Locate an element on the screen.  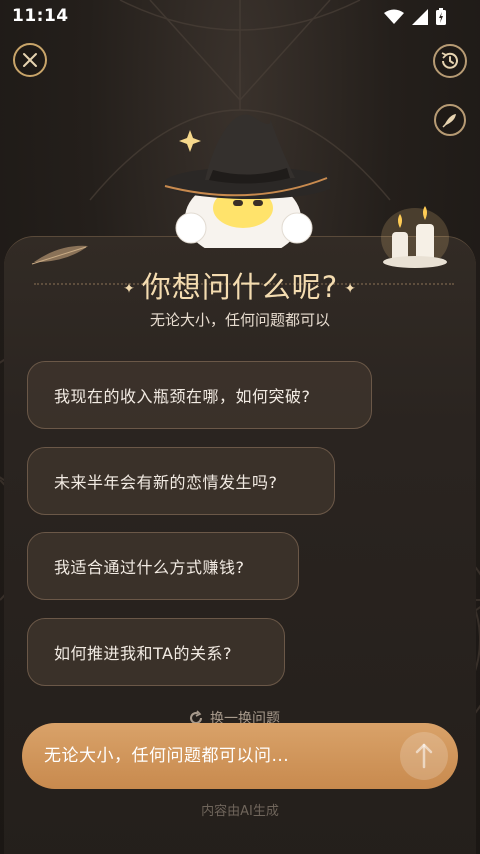
page-title: ✦ 你想问什么呢? ✦ is located at coordinates (240, 285).